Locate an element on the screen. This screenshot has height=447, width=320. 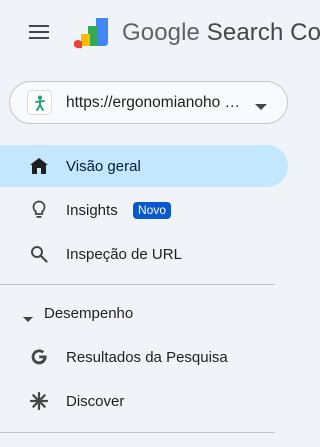
search-icon is located at coordinates (39, 254).